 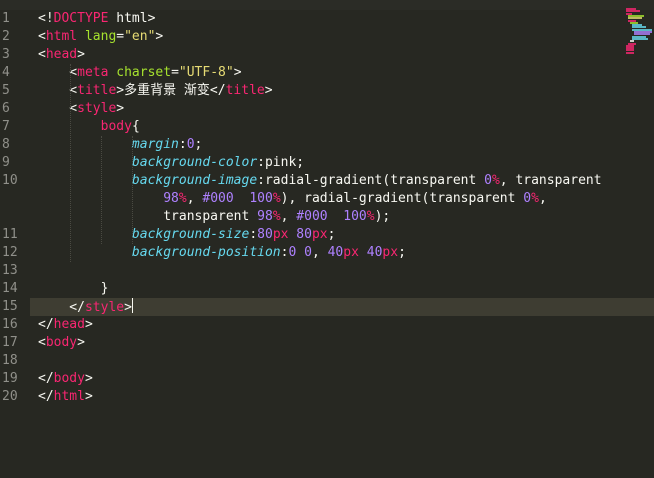 What do you see at coordinates (10, 288) in the screenshot?
I see `line-number: 14` at bounding box center [10, 288].